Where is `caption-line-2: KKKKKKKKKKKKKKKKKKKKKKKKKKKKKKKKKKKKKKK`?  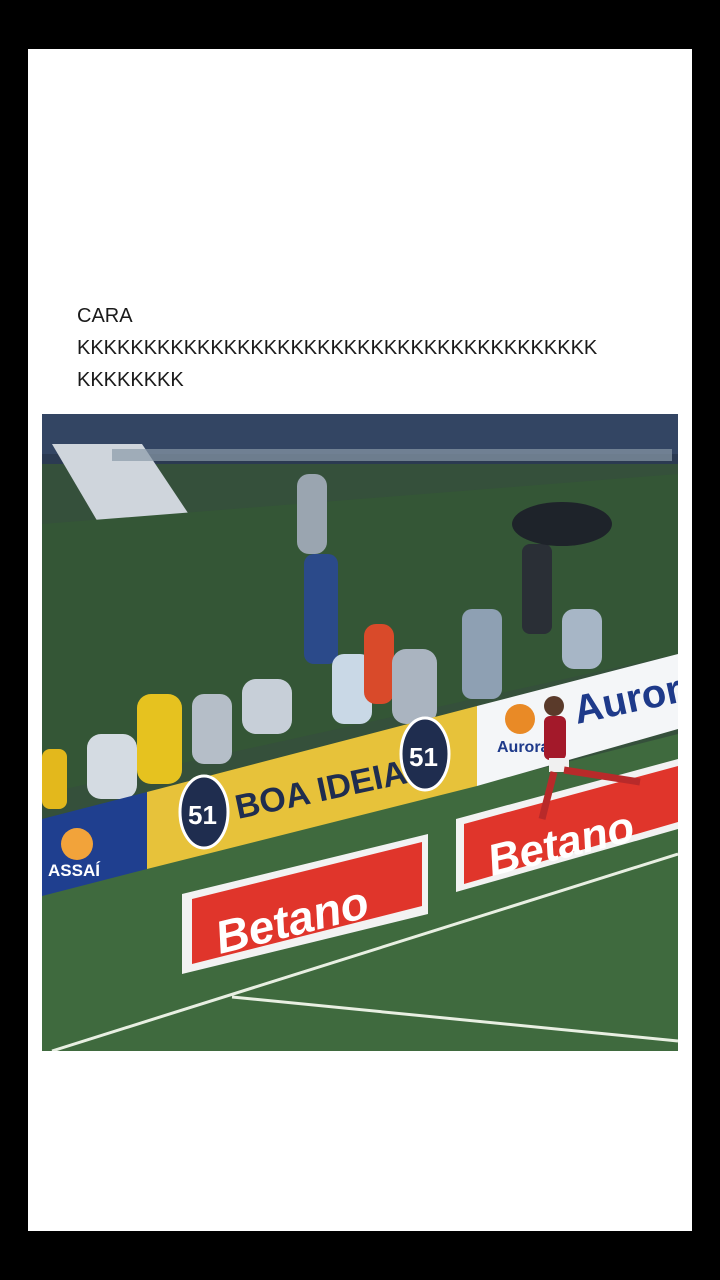
caption-line-2: KKKKKKKKKKKKKKKKKKKKKKKKKKKKKKKKKKKKKKK is located at coordinates (337, 348).